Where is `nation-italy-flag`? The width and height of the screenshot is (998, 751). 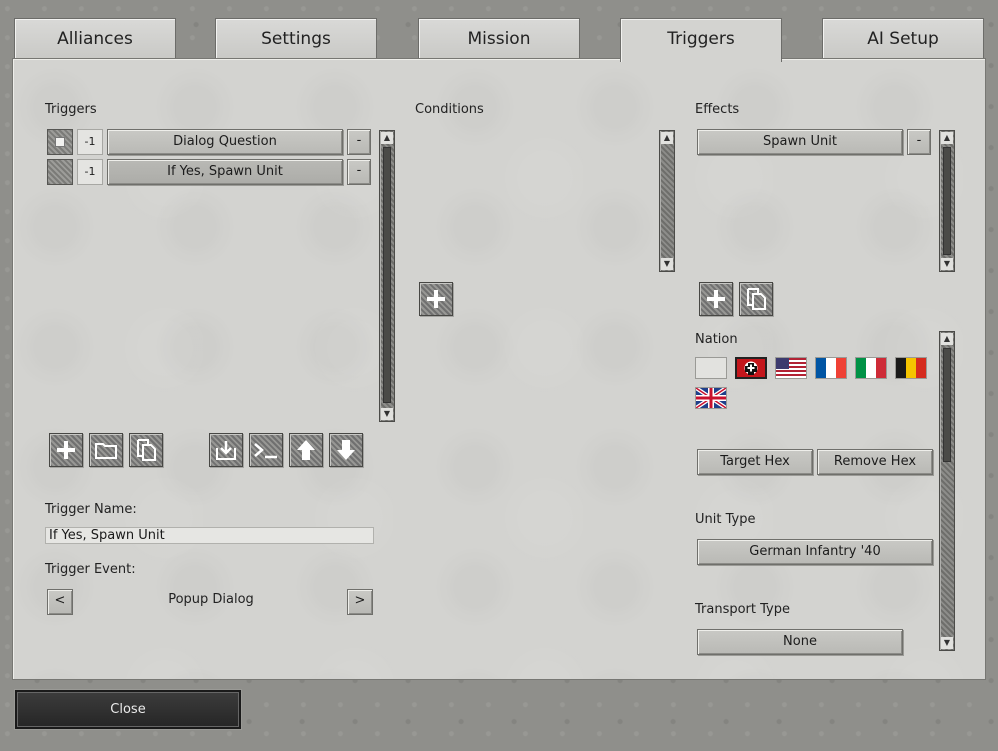 nation-italy-flag is located at coordinates (871, 368).